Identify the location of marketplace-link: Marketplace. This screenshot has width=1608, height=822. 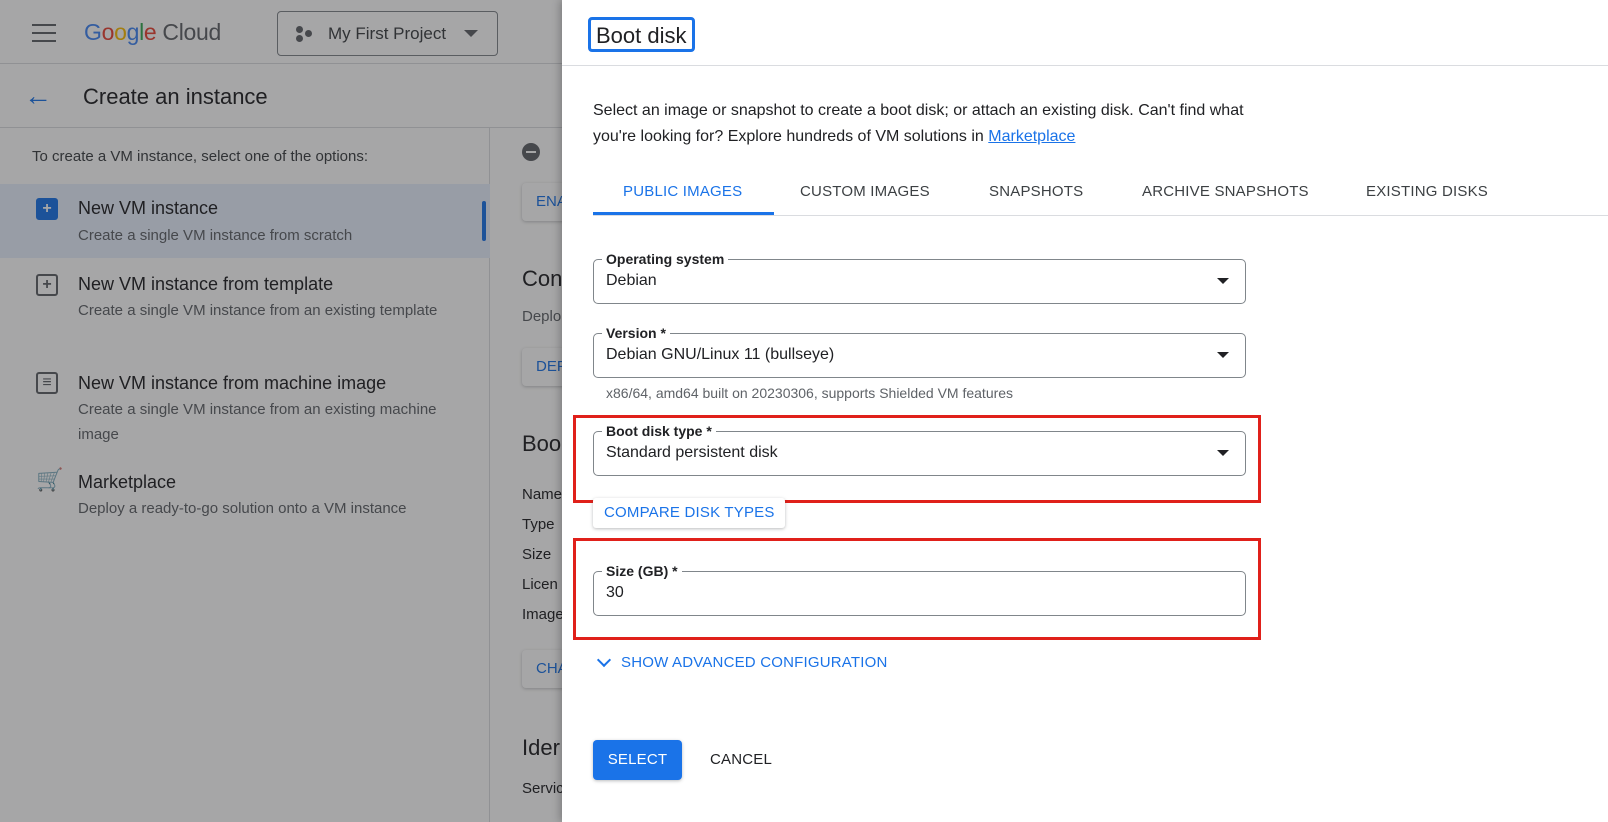
(1031, 136).